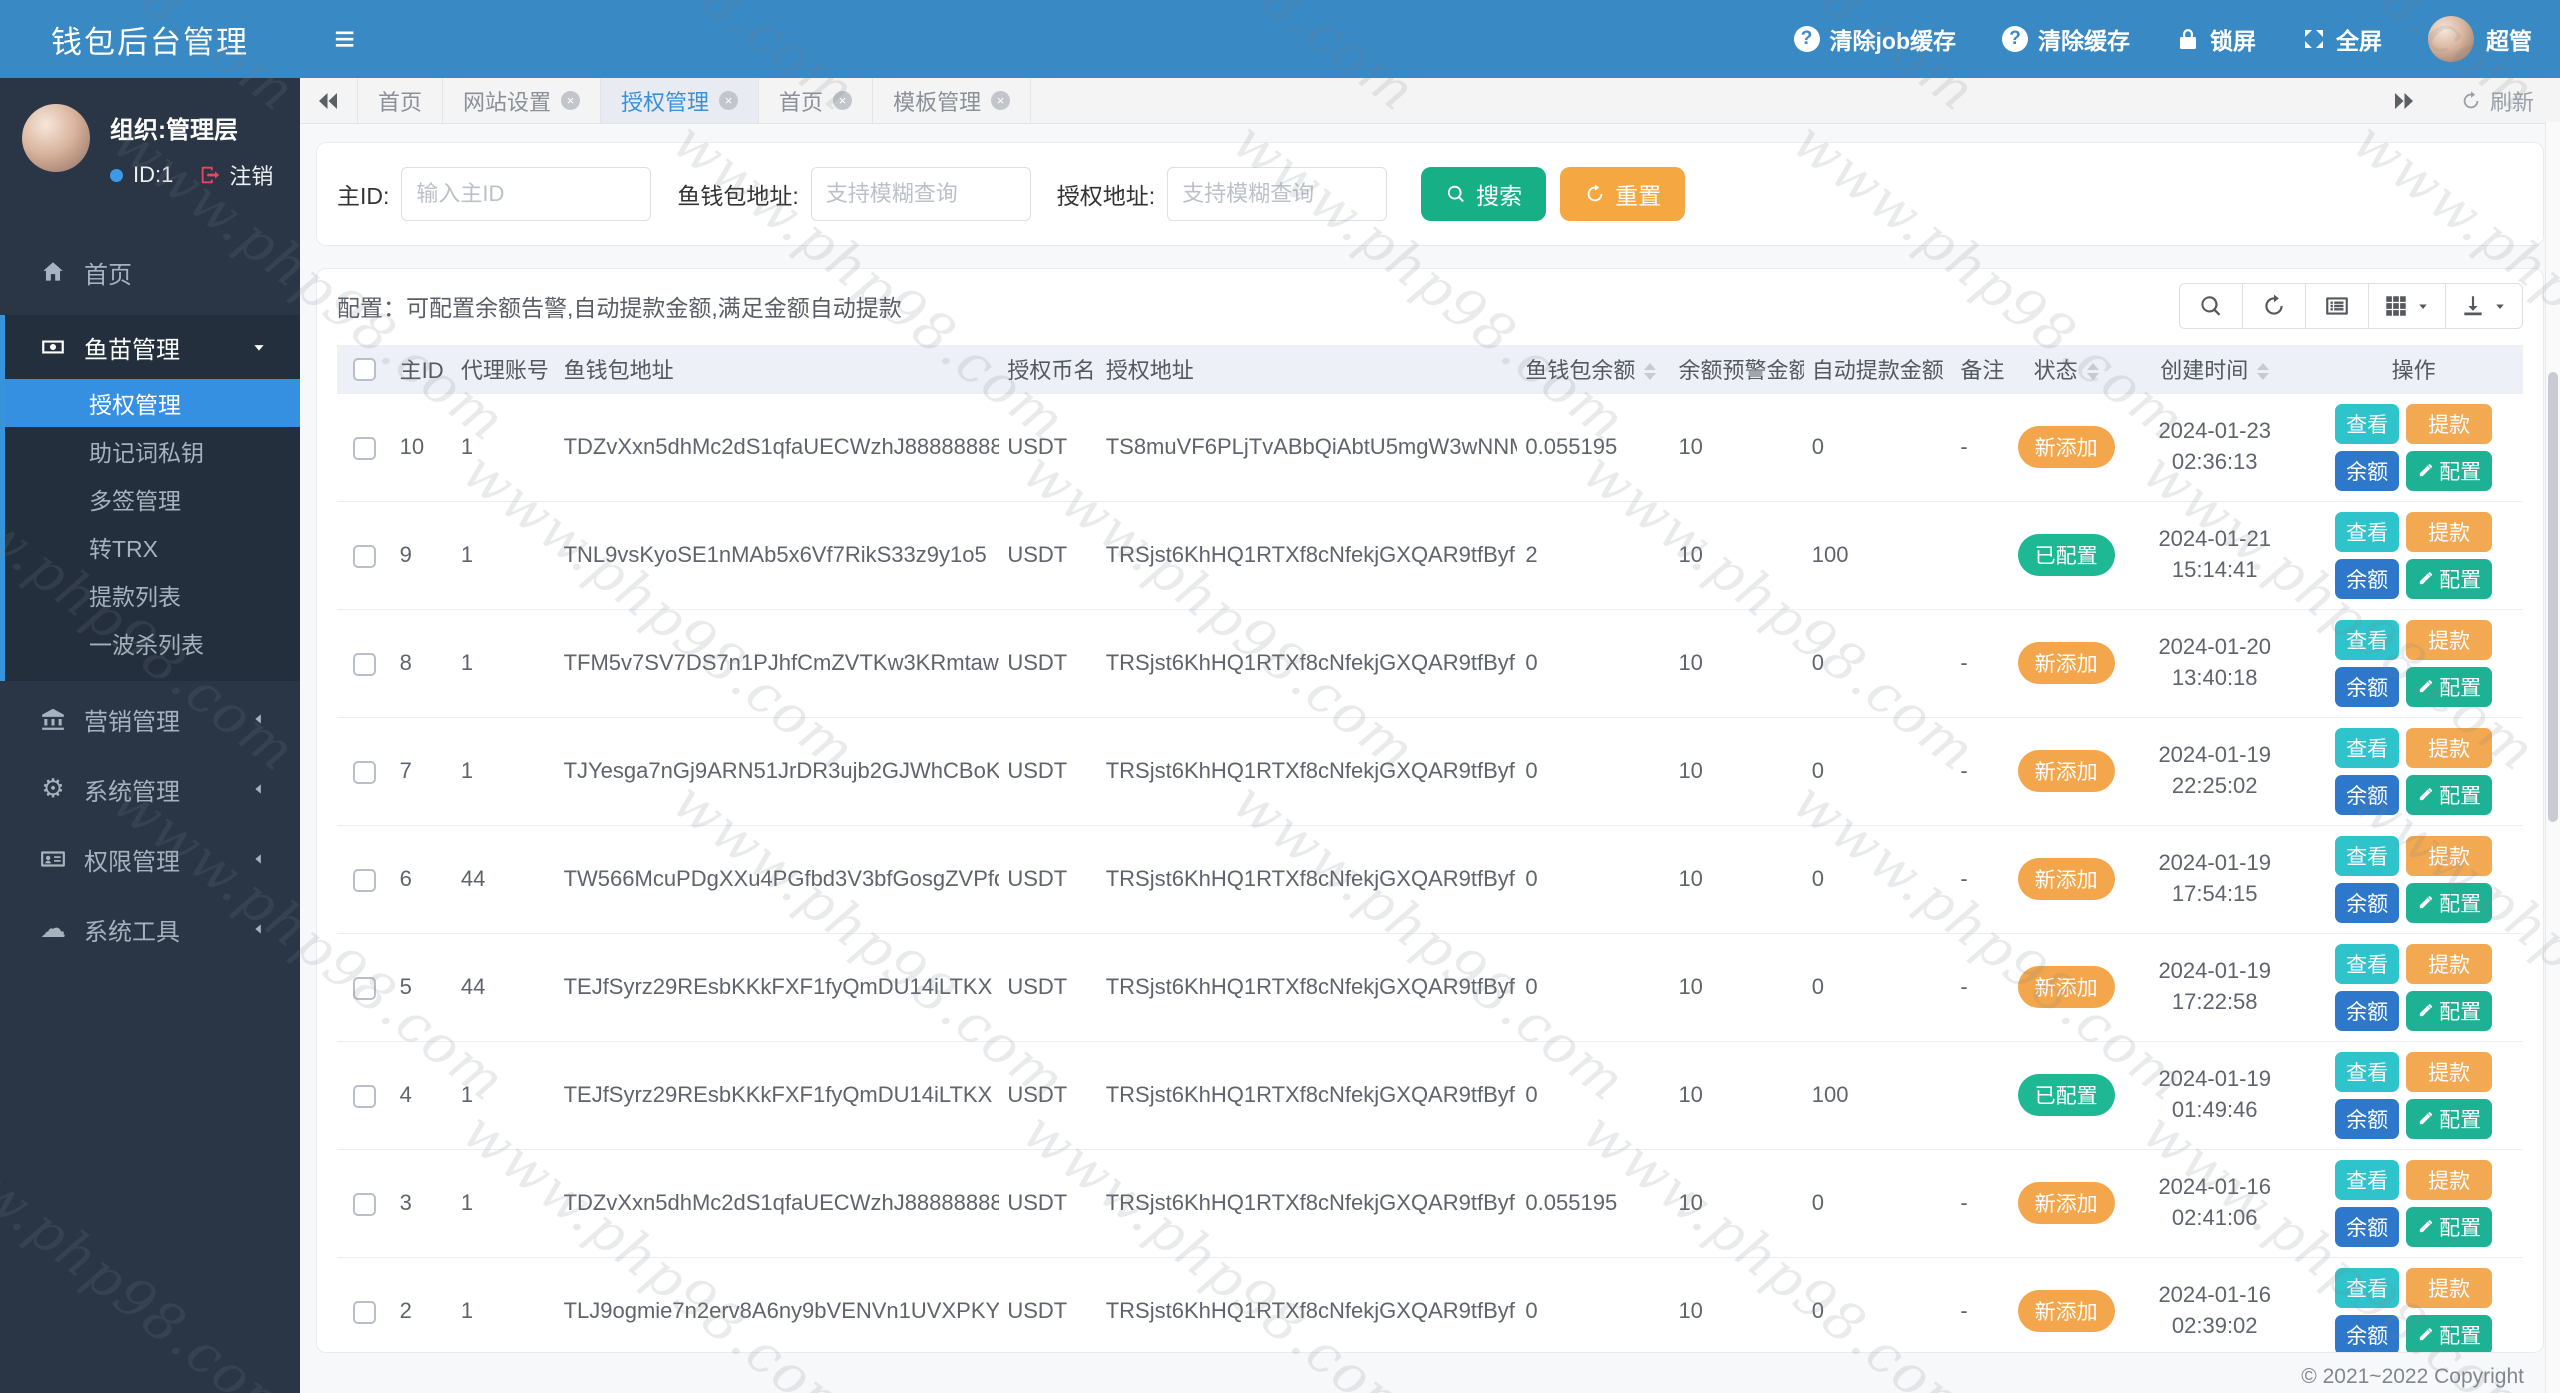 Image resolution: width=2560 pixels, height=1393 pixels. Describe the element at coordinates (150, 719) in the screenshot. I see `sidebar-item-2: 营销管理` at that location.